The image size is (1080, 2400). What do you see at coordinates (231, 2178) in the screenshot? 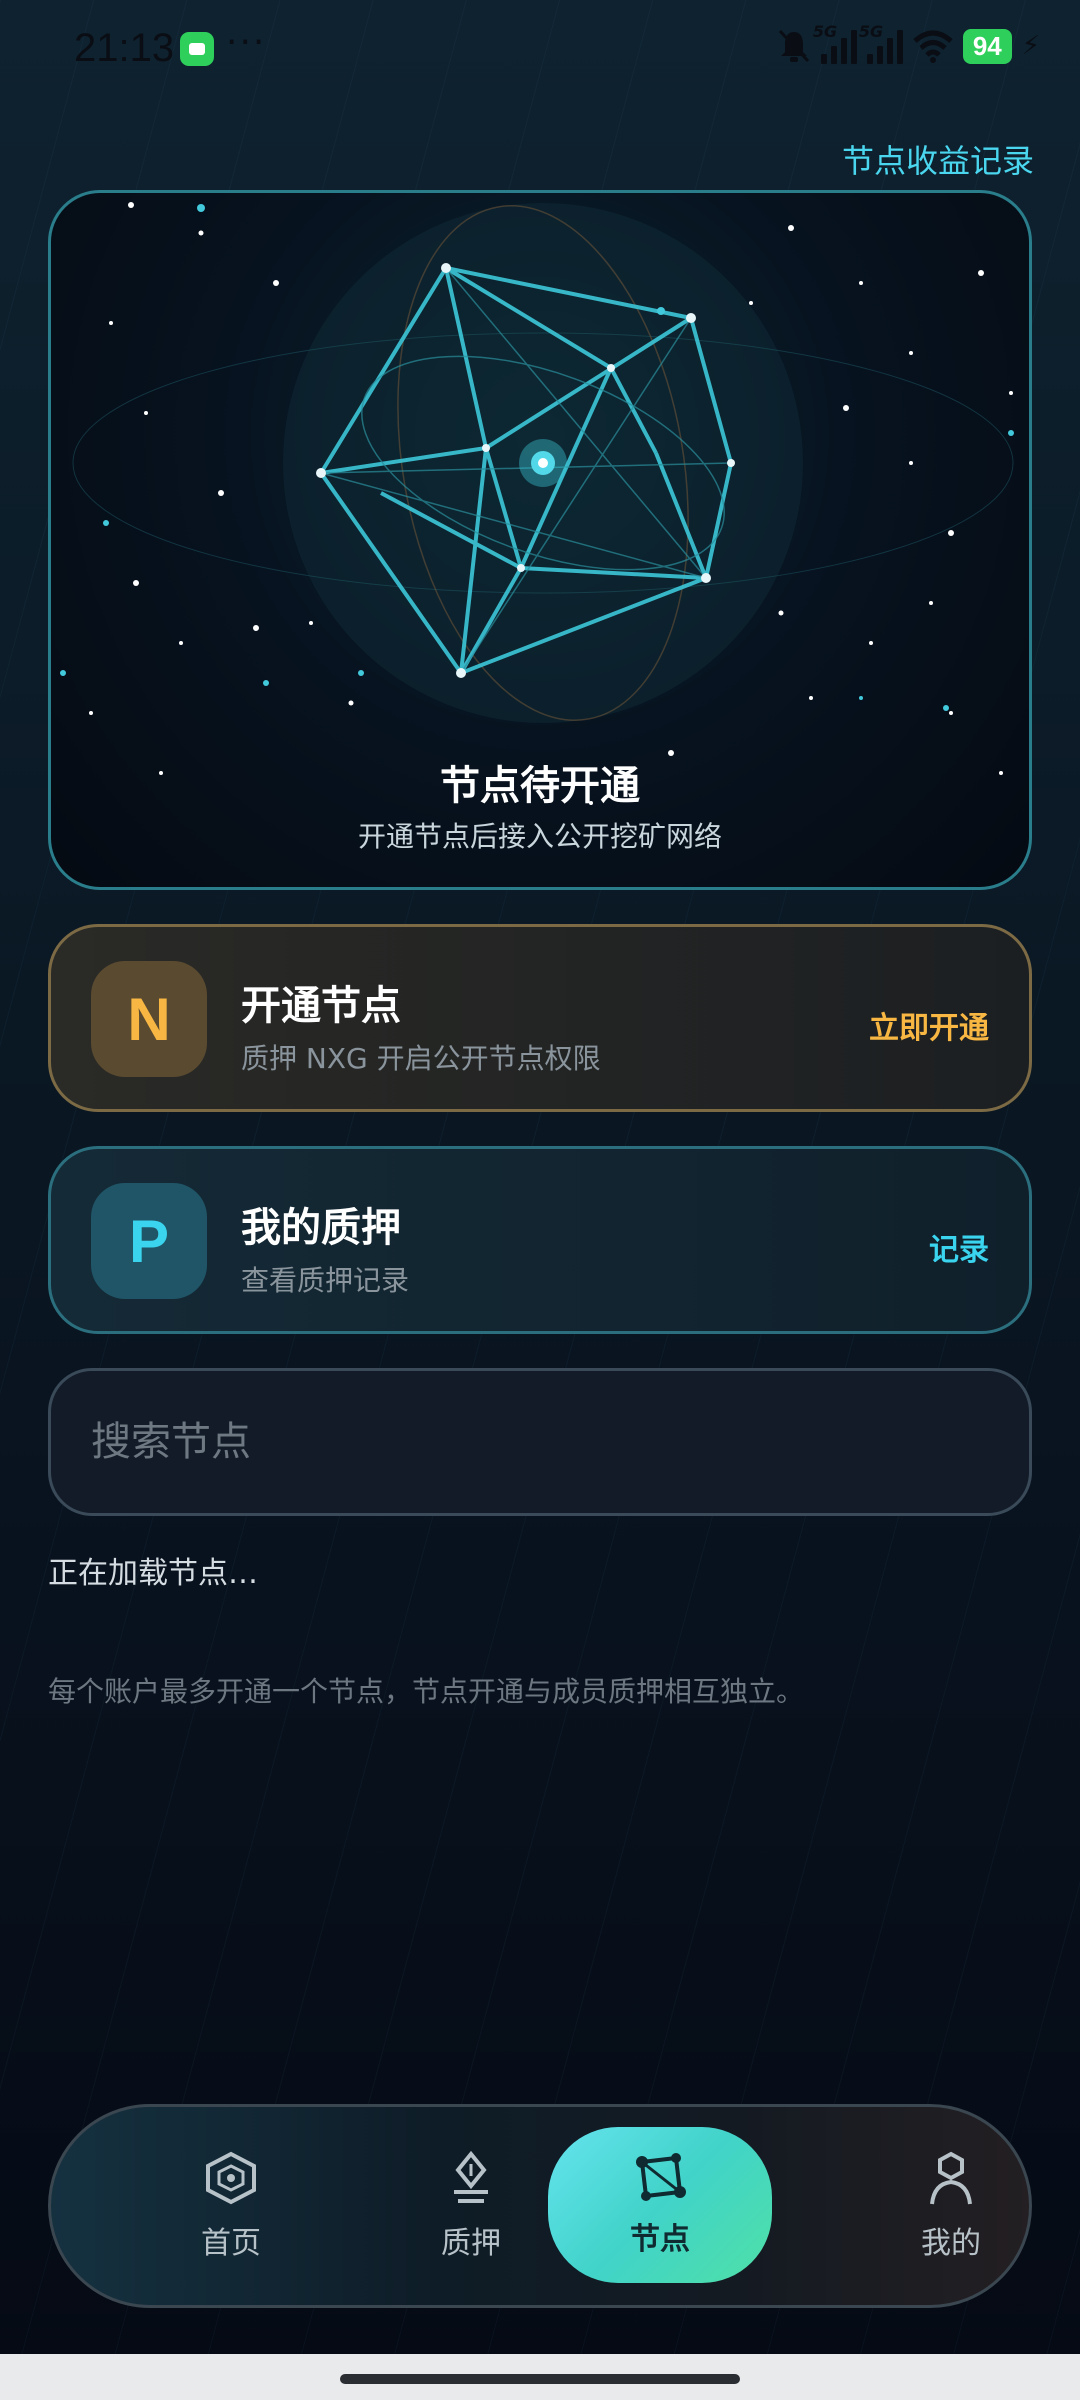
I see `home-hexagon-icon` at bounding box center [231, 2178].